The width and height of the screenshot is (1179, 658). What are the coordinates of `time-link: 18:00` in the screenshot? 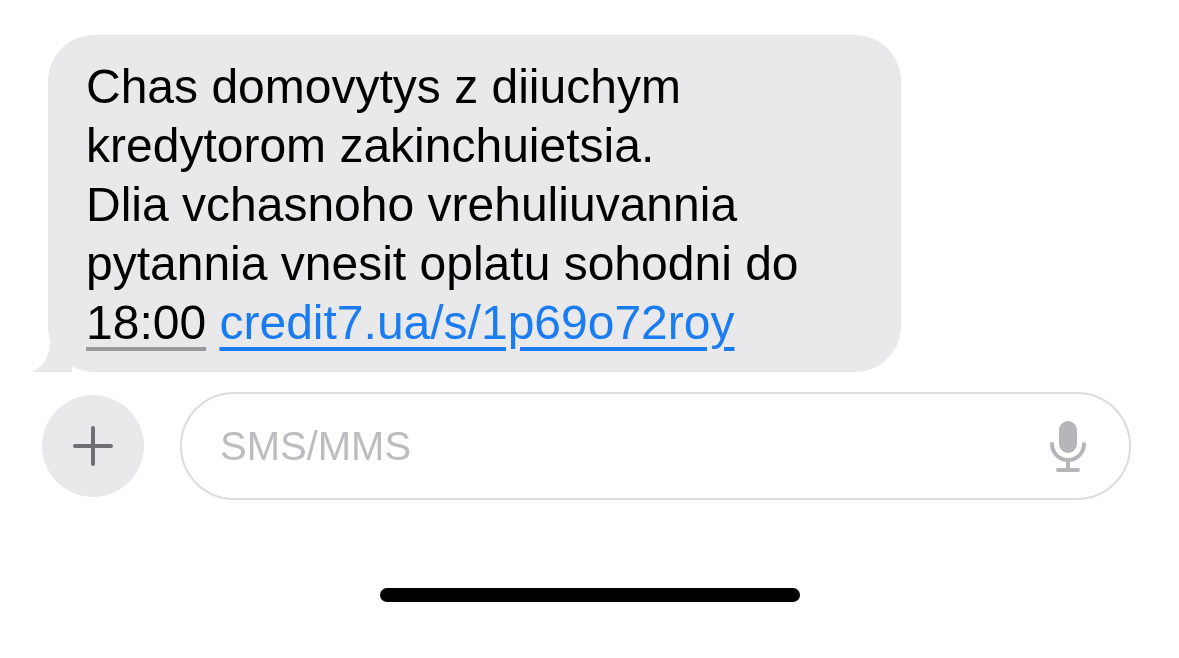 It's located at (146, 322).